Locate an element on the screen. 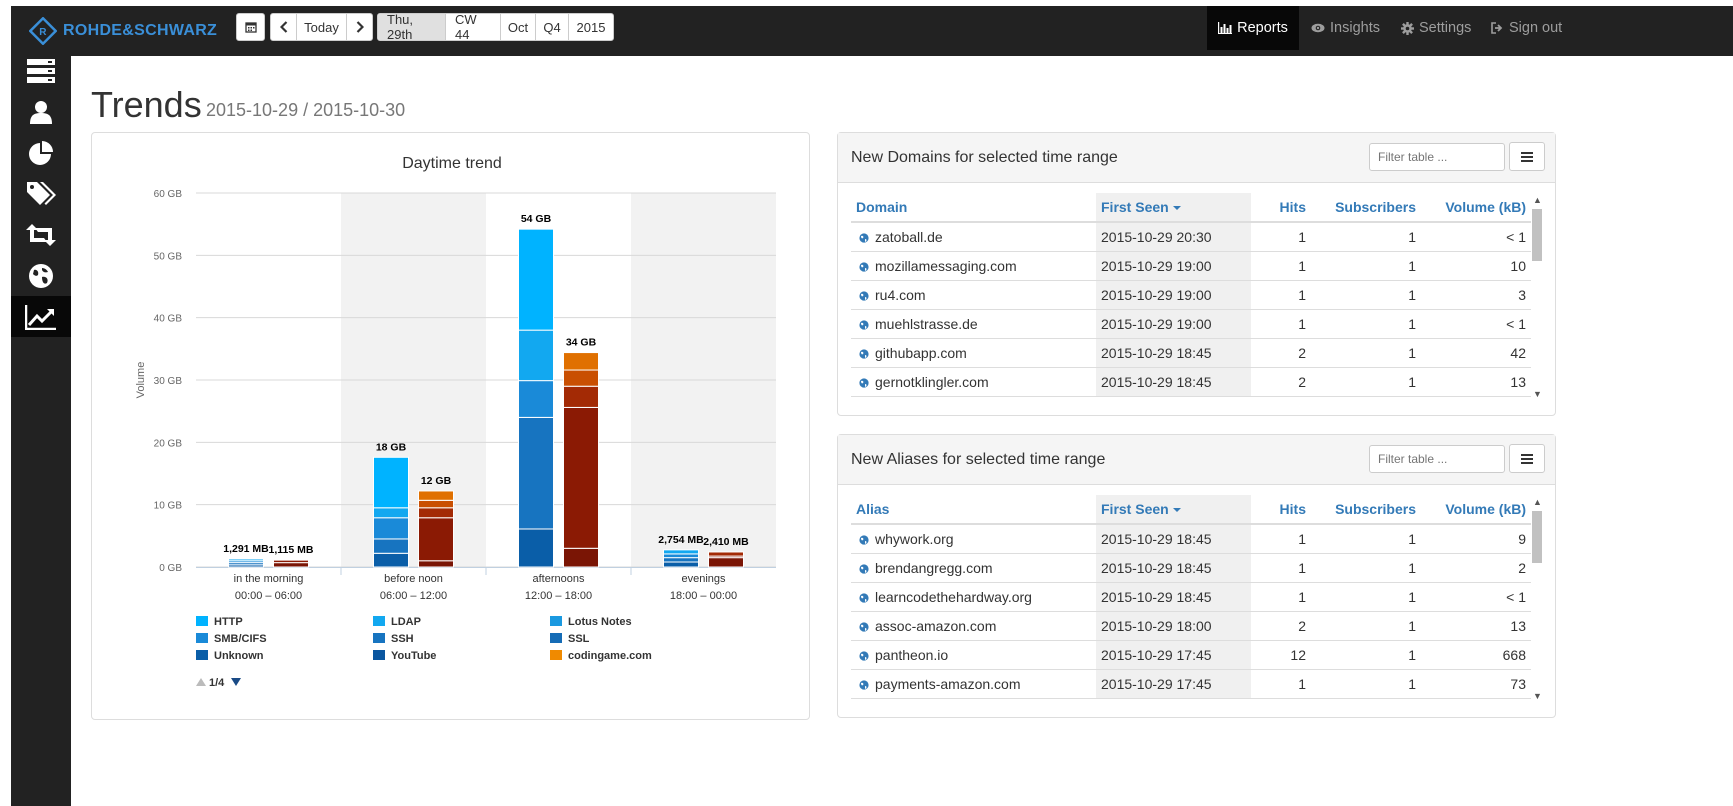 This screenshot has width=1733, height=806. col-domain: Domain is located at coordinates (973, 208).